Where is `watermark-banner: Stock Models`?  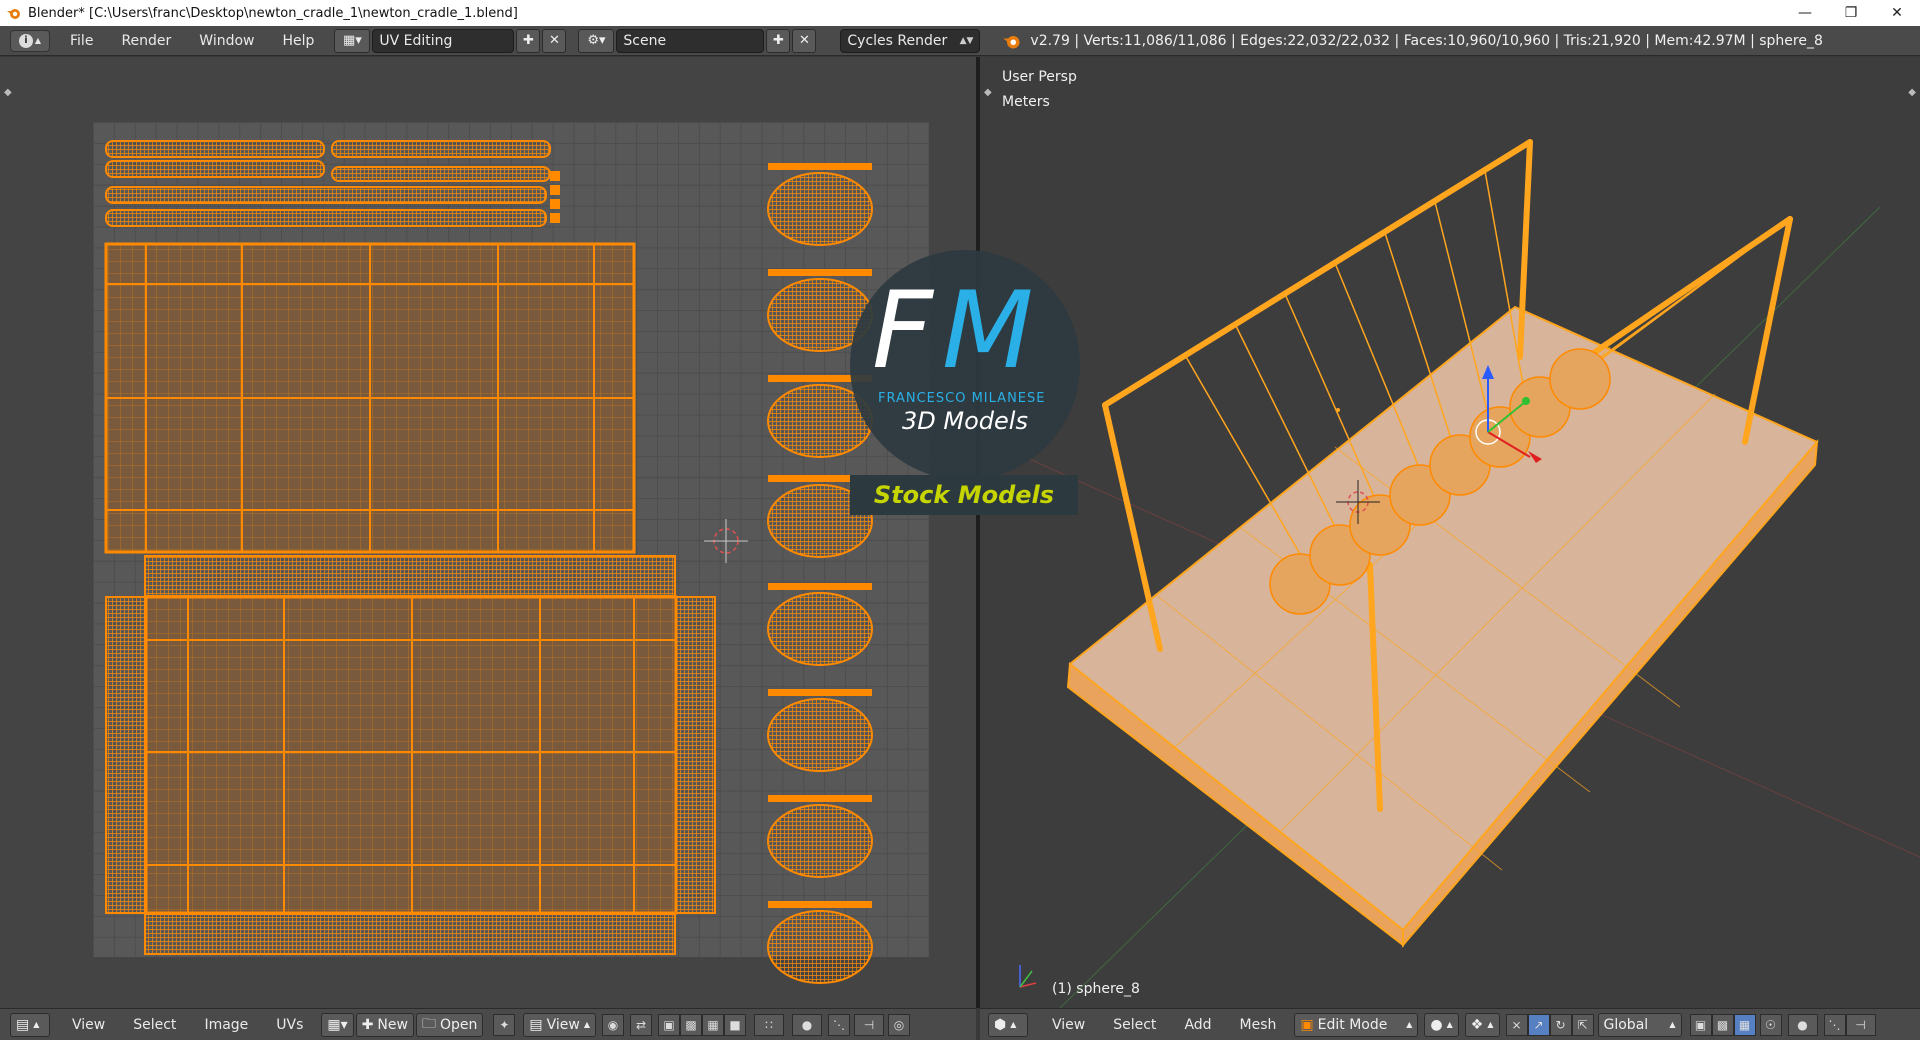 watermark-banner: Stock Models is located at coordinates (964, 495).